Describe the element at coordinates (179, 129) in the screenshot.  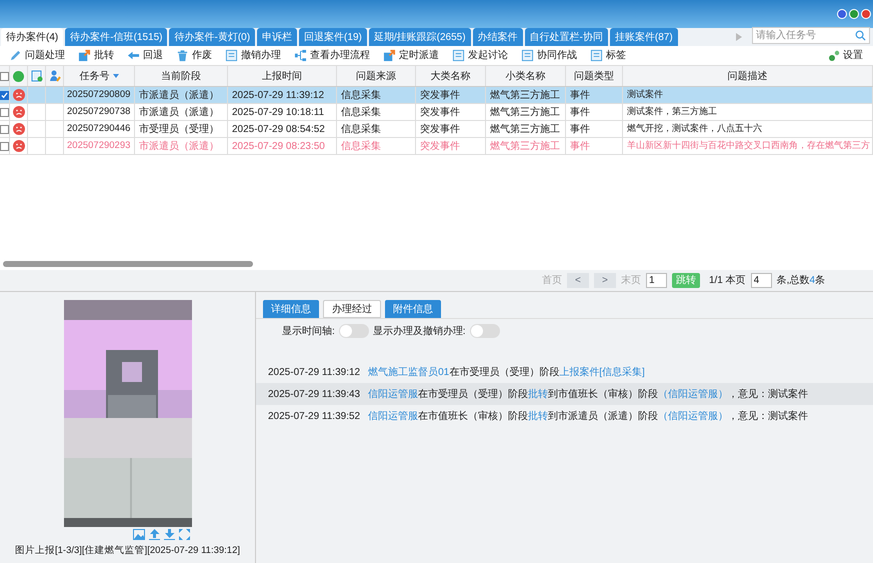
I see `table-cell-text: 市受理员（受理）` at that location.